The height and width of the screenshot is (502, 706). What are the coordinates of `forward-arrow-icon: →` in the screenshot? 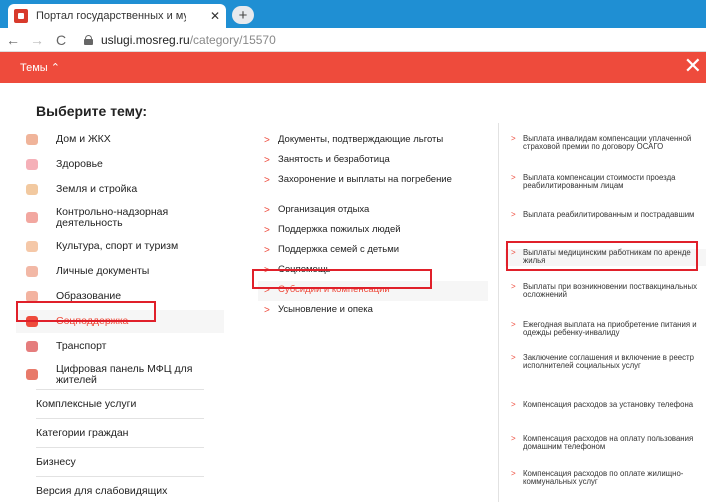 It's located at (37, 40).